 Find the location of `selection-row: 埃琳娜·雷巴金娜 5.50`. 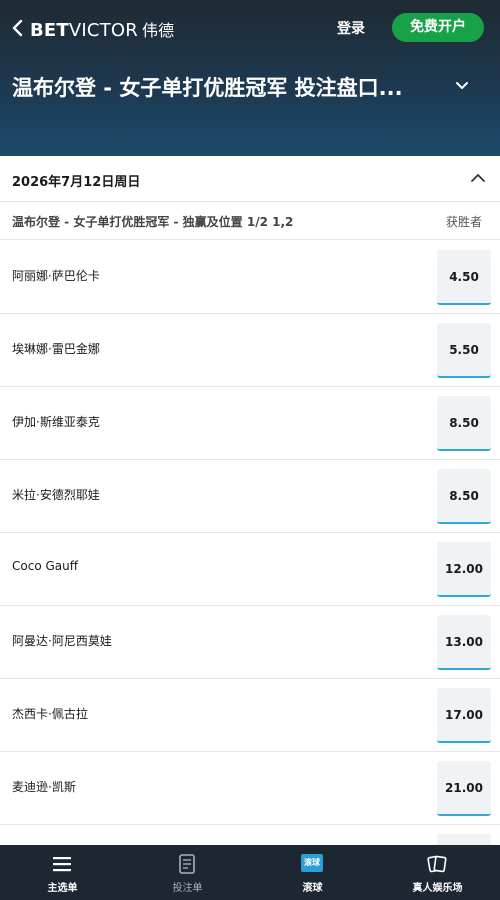

selection-row: 埃琳娜·雷巴金娜 5.50 is located at coordinates (250, 350).